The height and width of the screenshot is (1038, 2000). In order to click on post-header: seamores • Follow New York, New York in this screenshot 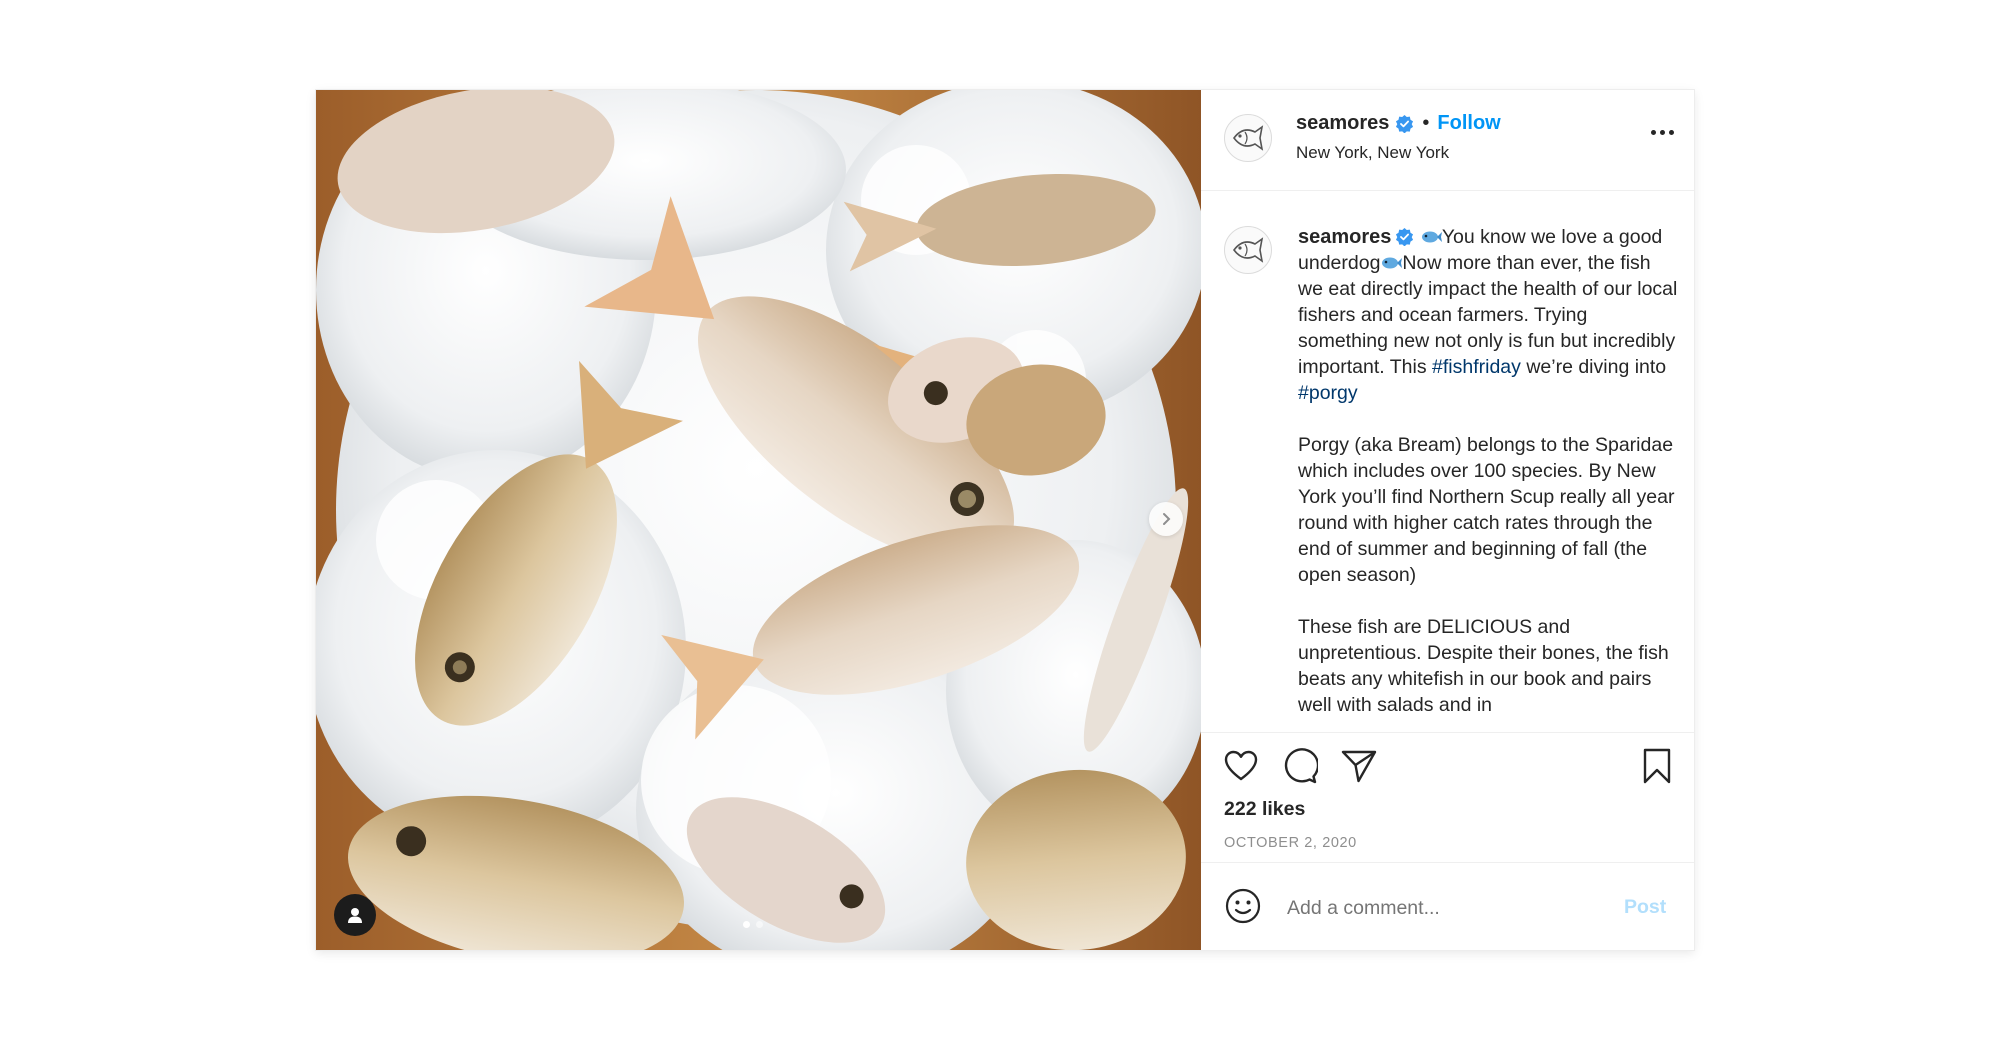, I will do `click(1447, 140)`.